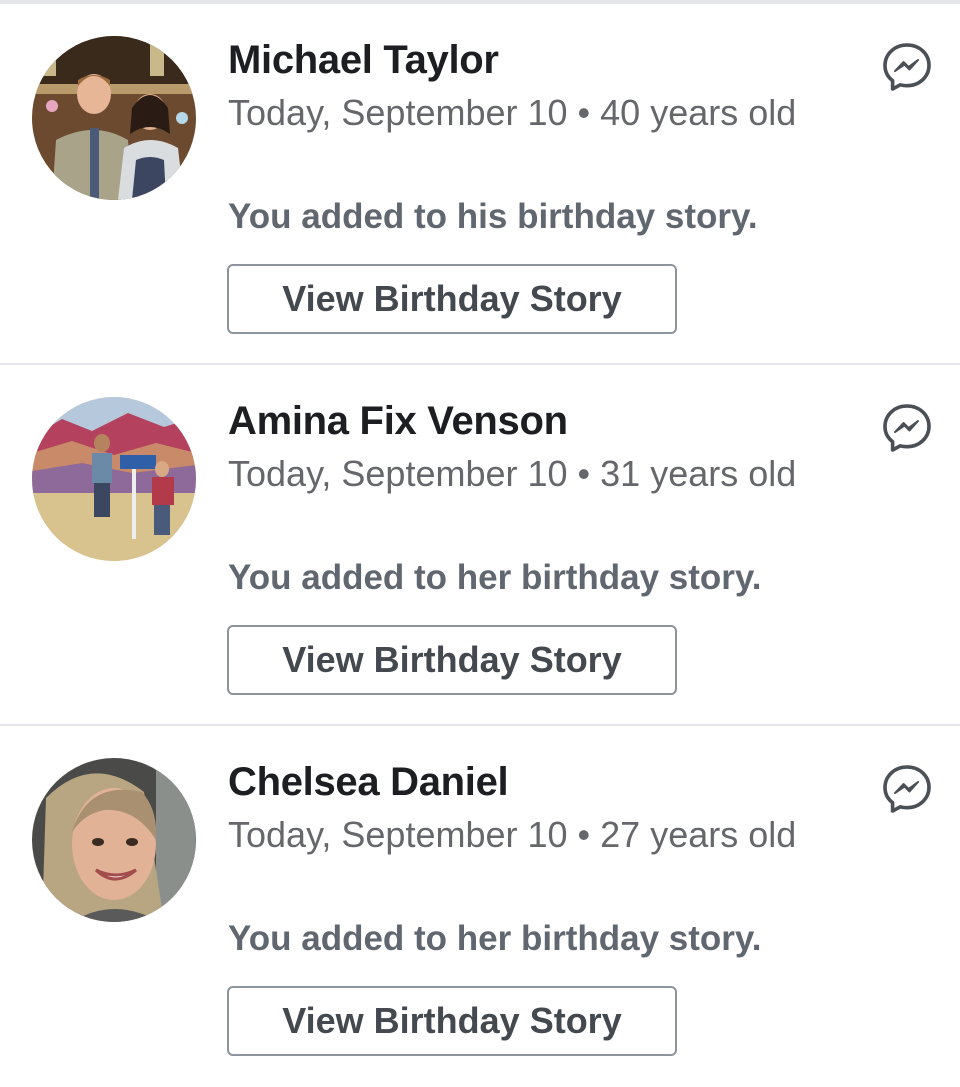  I want to click on friend-name: Michael Taylor, so click(363, 60).